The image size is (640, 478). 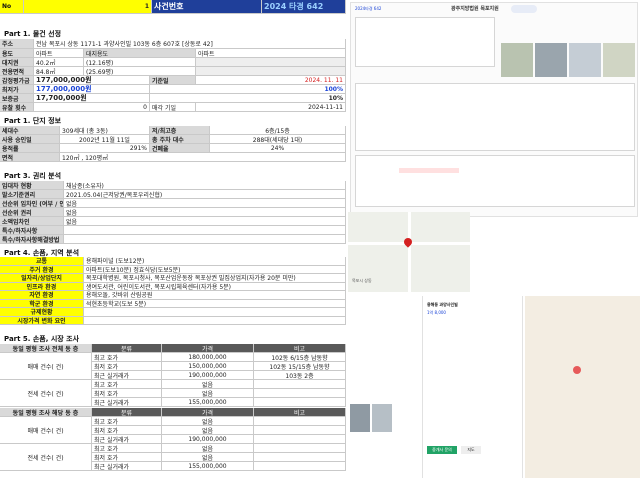 I want to click on market-cell-kind: 최고 호가, so click(x=127, y=421).